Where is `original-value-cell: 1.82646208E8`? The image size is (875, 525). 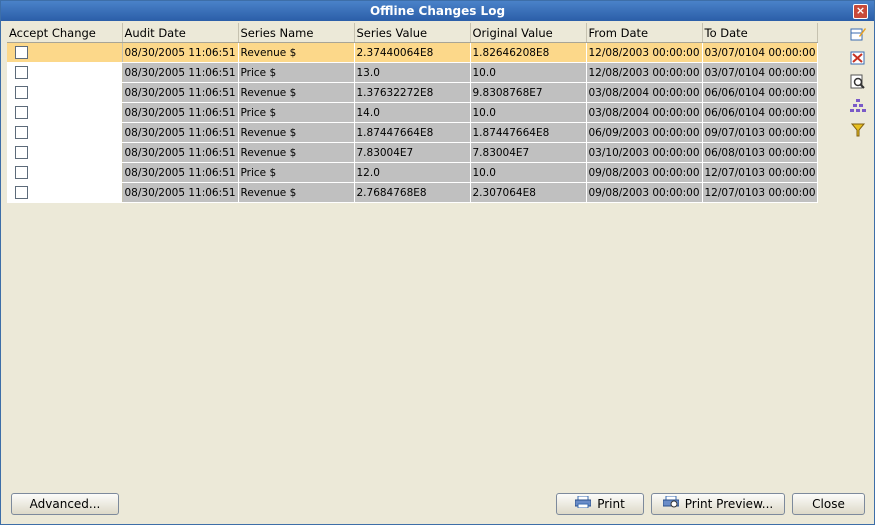 original-value-cell: 1.82646208E8 is located at coordinates (528, 52).